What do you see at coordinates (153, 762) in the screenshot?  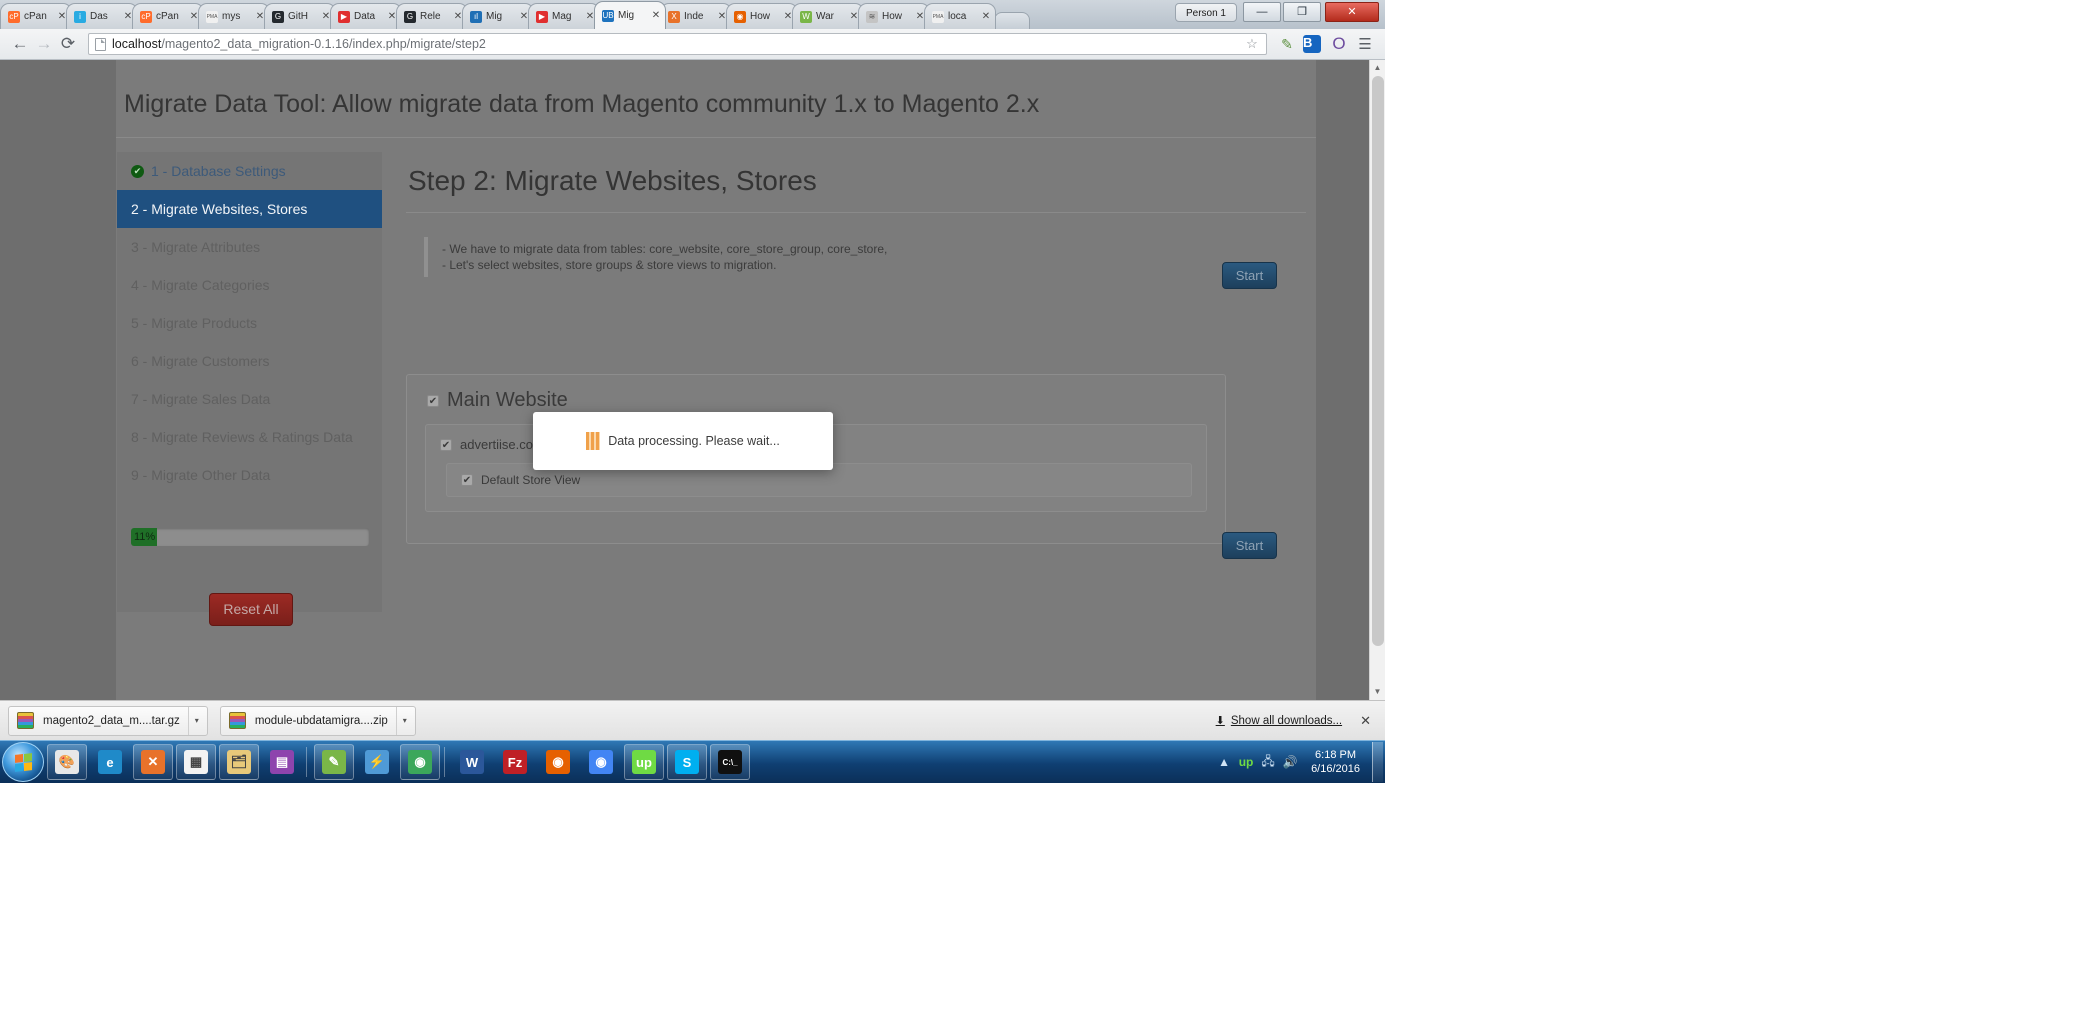 I see `taskbar-xampp-icon: ✕` at bounding box center [153, 762].